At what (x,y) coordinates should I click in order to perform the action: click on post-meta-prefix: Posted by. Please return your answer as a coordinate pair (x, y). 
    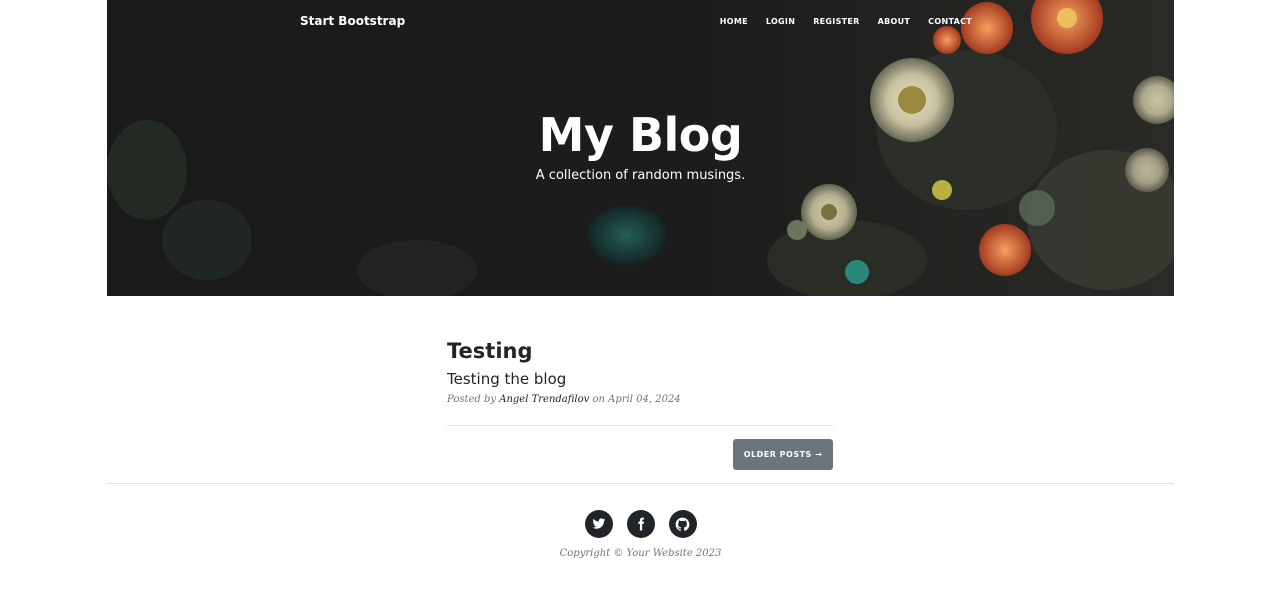
    Looking at the image, I should click on (472, 399).